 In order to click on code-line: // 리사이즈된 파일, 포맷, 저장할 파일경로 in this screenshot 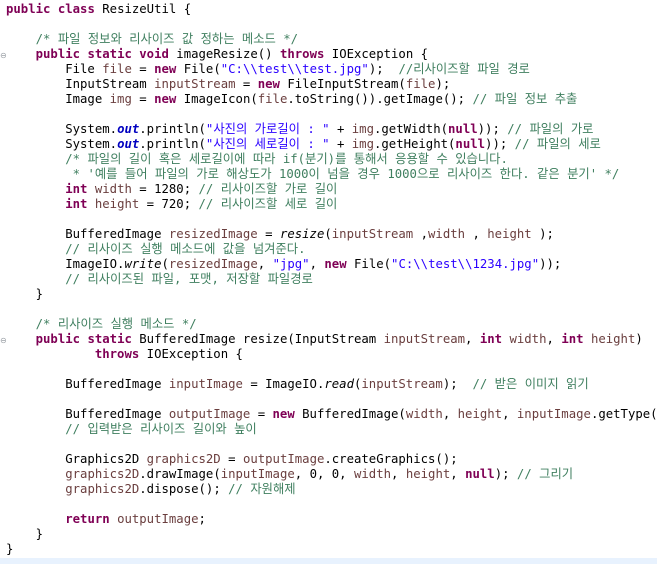, I will do `click(331, 279)`.